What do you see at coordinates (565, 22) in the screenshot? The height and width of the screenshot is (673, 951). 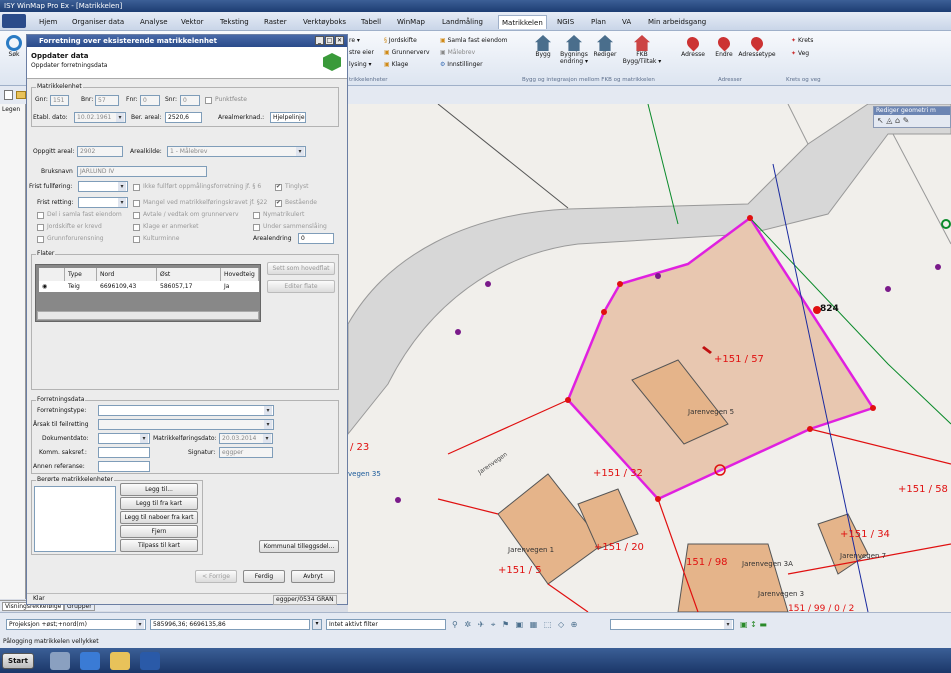 I see `tab-ngis: NGIS` at bounding box center [565, 22].